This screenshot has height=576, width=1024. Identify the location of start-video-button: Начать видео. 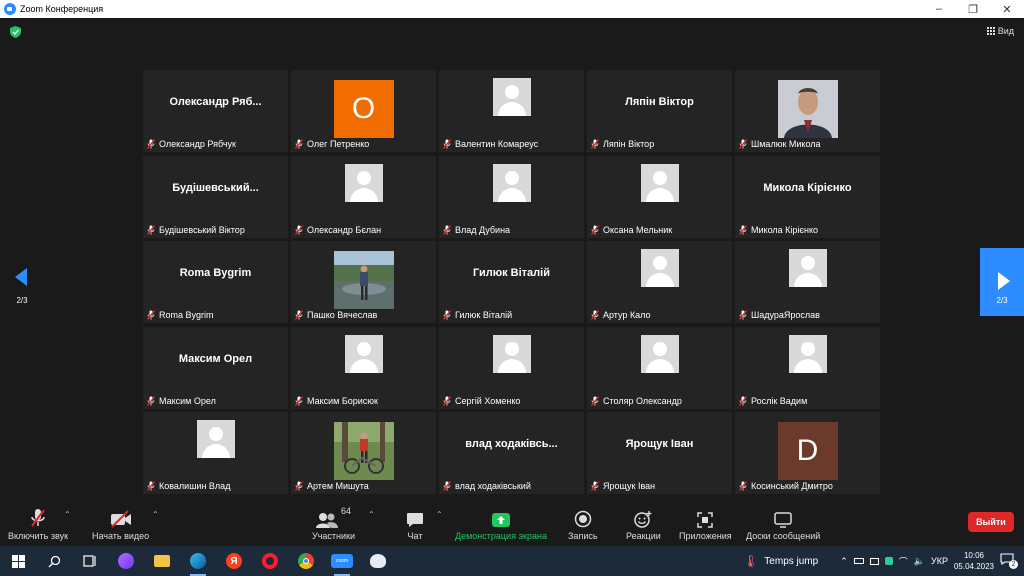
(120, 523).